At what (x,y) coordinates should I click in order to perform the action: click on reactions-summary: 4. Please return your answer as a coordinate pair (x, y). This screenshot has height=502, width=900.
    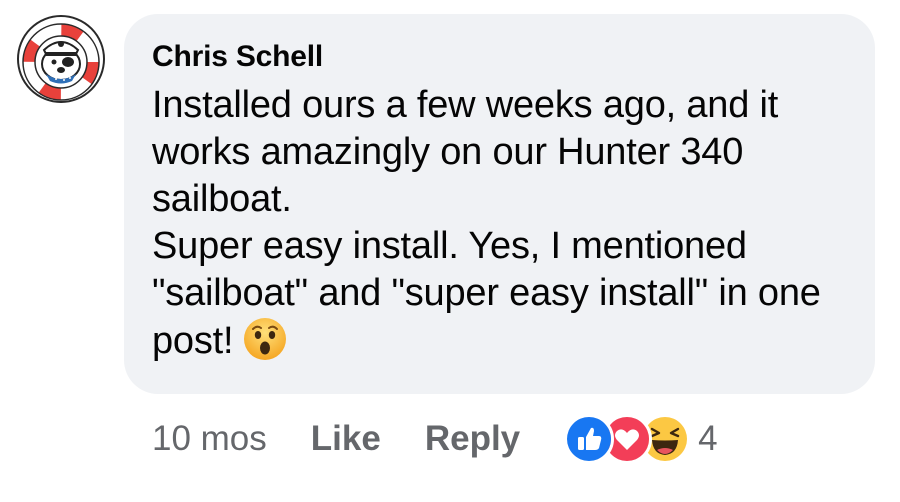
    Looking at the image, I should click on (641, 439).